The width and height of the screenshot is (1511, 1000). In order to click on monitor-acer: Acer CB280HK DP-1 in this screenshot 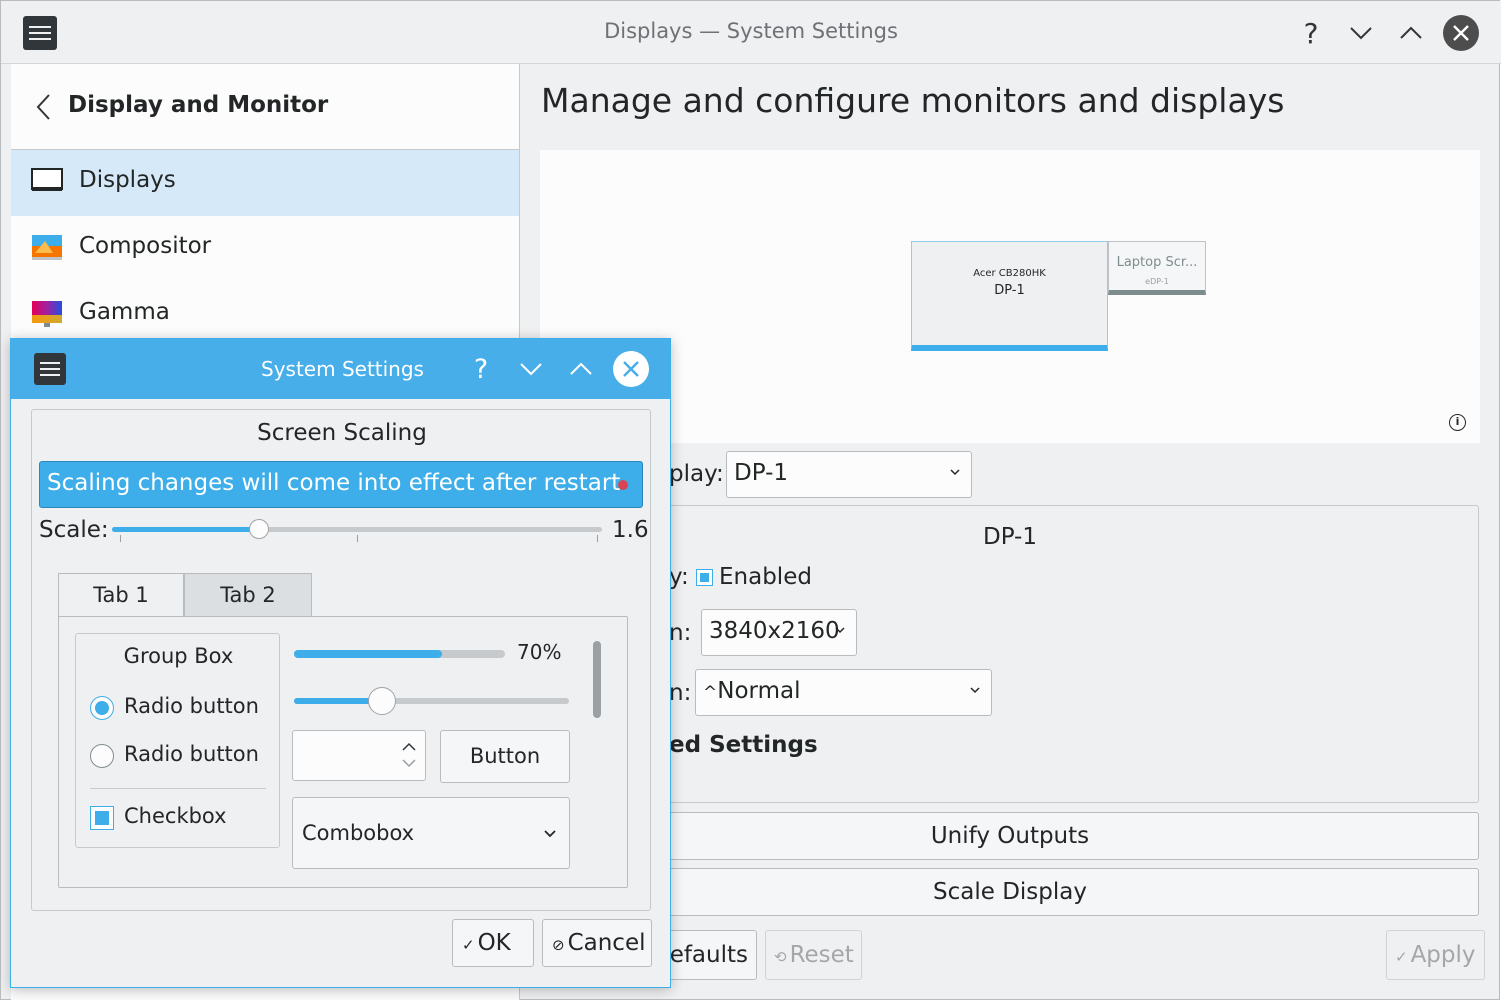, I will do `click(1009, 296)`.